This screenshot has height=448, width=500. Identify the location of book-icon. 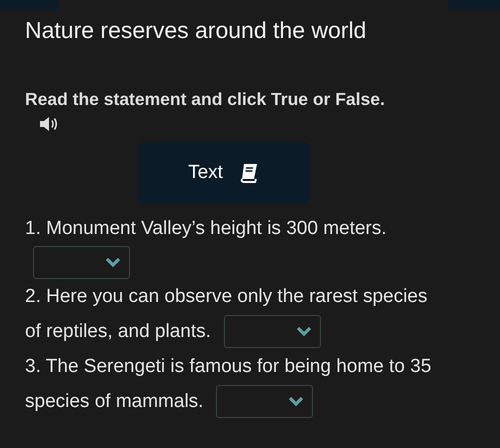
(248, 172).